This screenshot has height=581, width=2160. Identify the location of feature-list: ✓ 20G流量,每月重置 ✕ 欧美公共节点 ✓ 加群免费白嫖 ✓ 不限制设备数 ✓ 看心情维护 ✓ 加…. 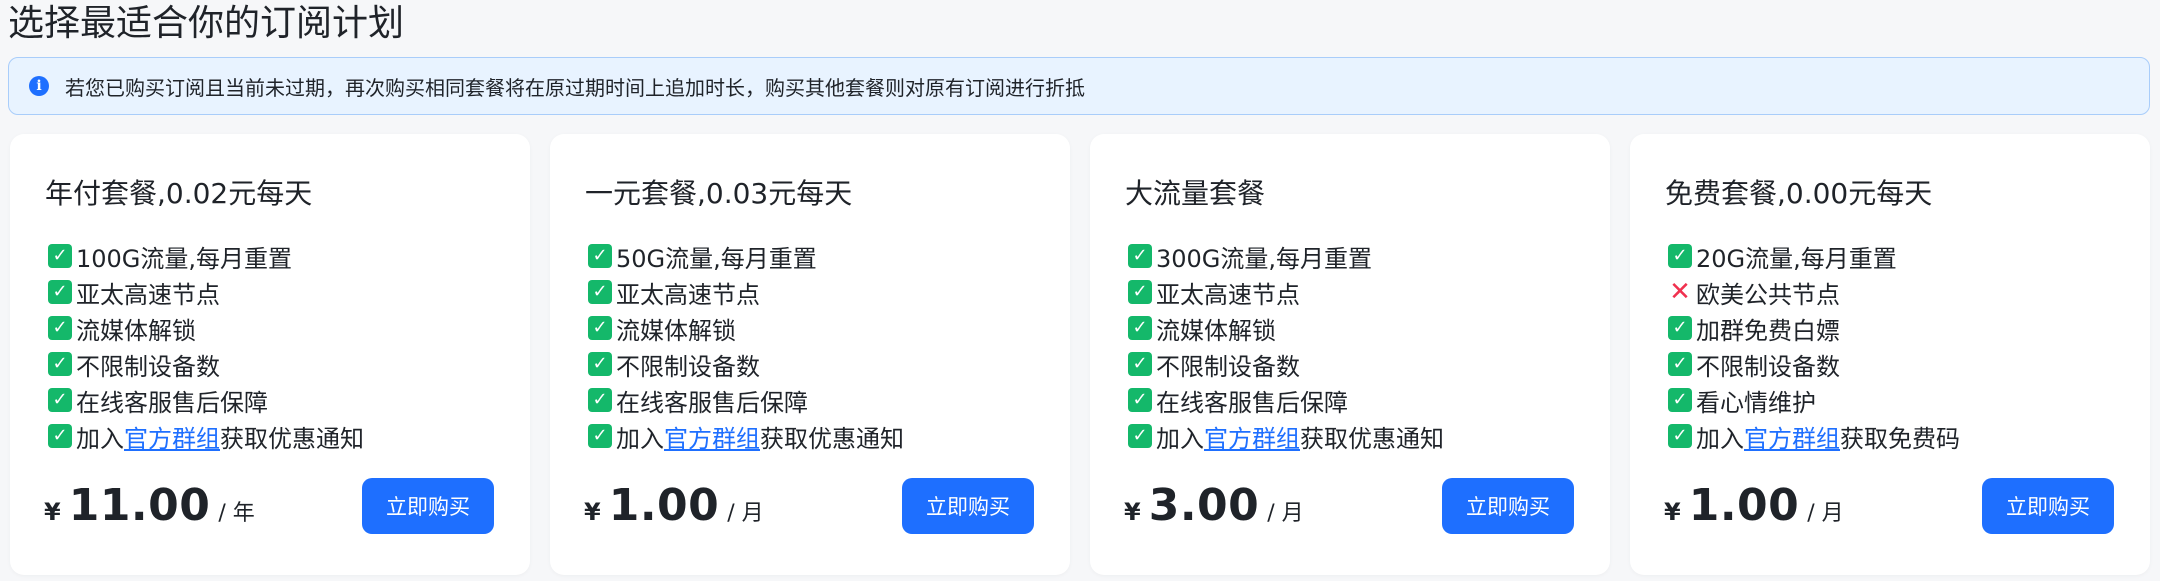
(1814, 346).